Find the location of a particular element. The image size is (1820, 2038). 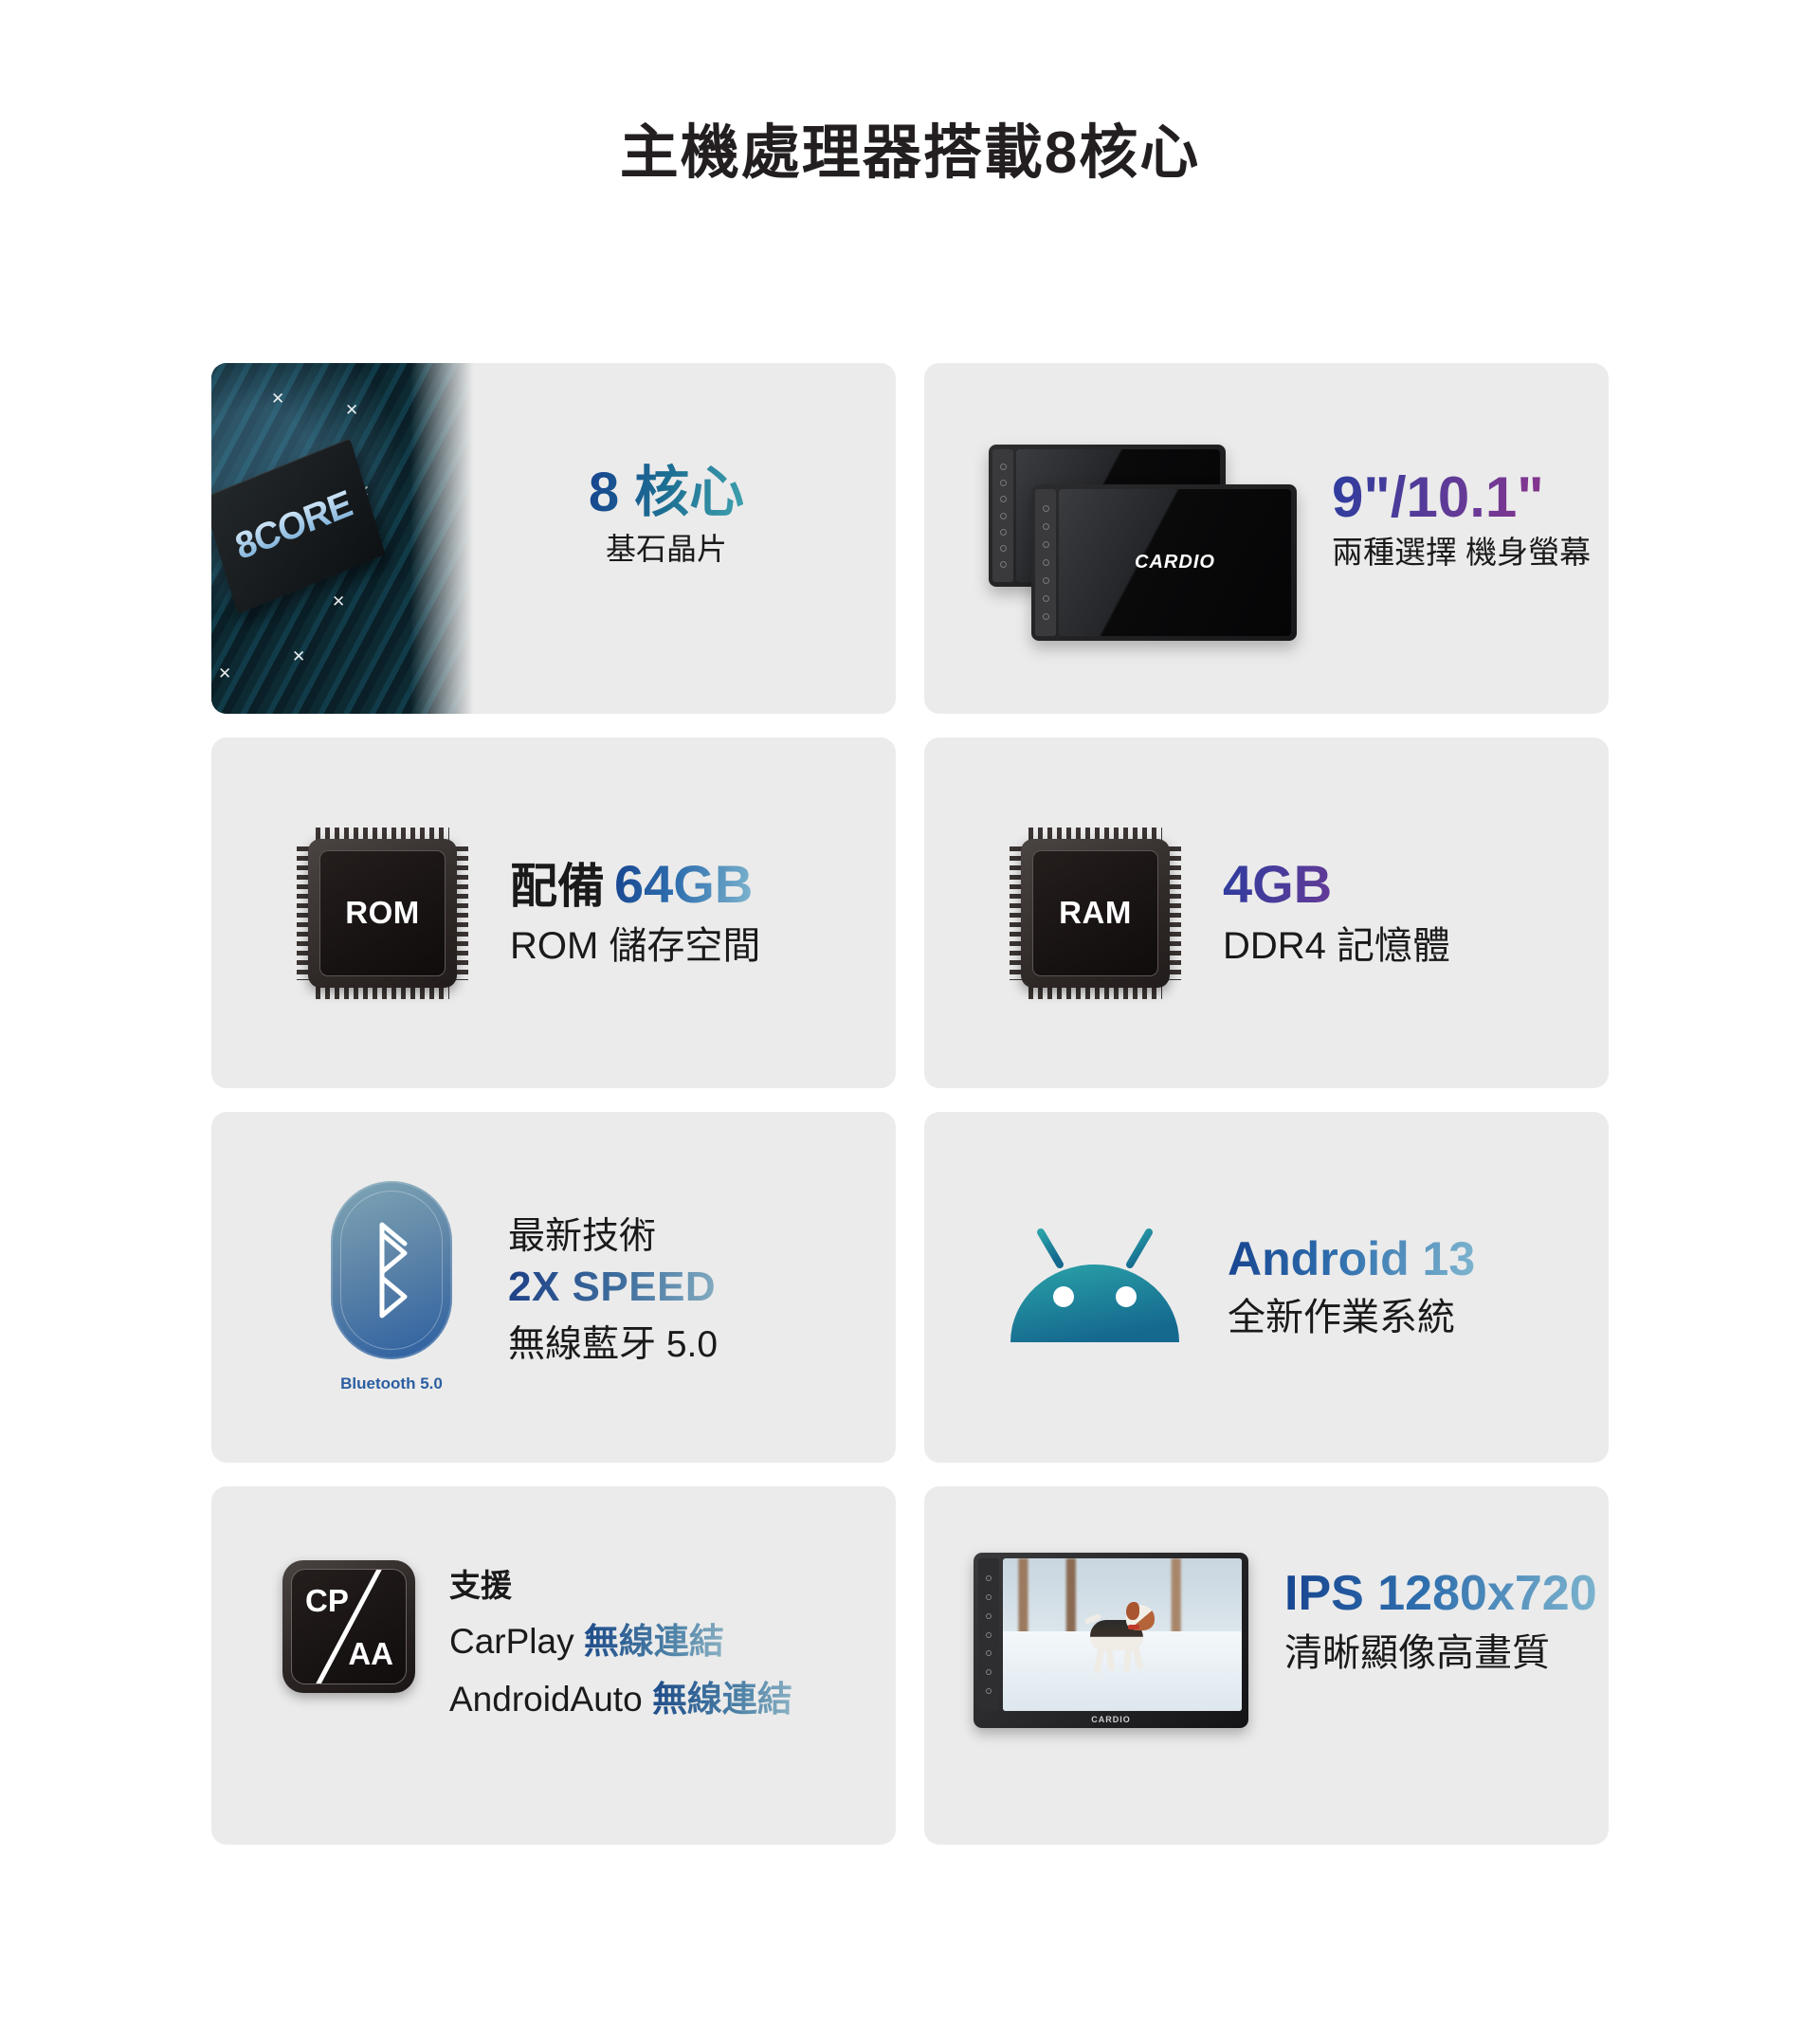

rom-headline-value: 64GB is located at coordinates (684, 883).